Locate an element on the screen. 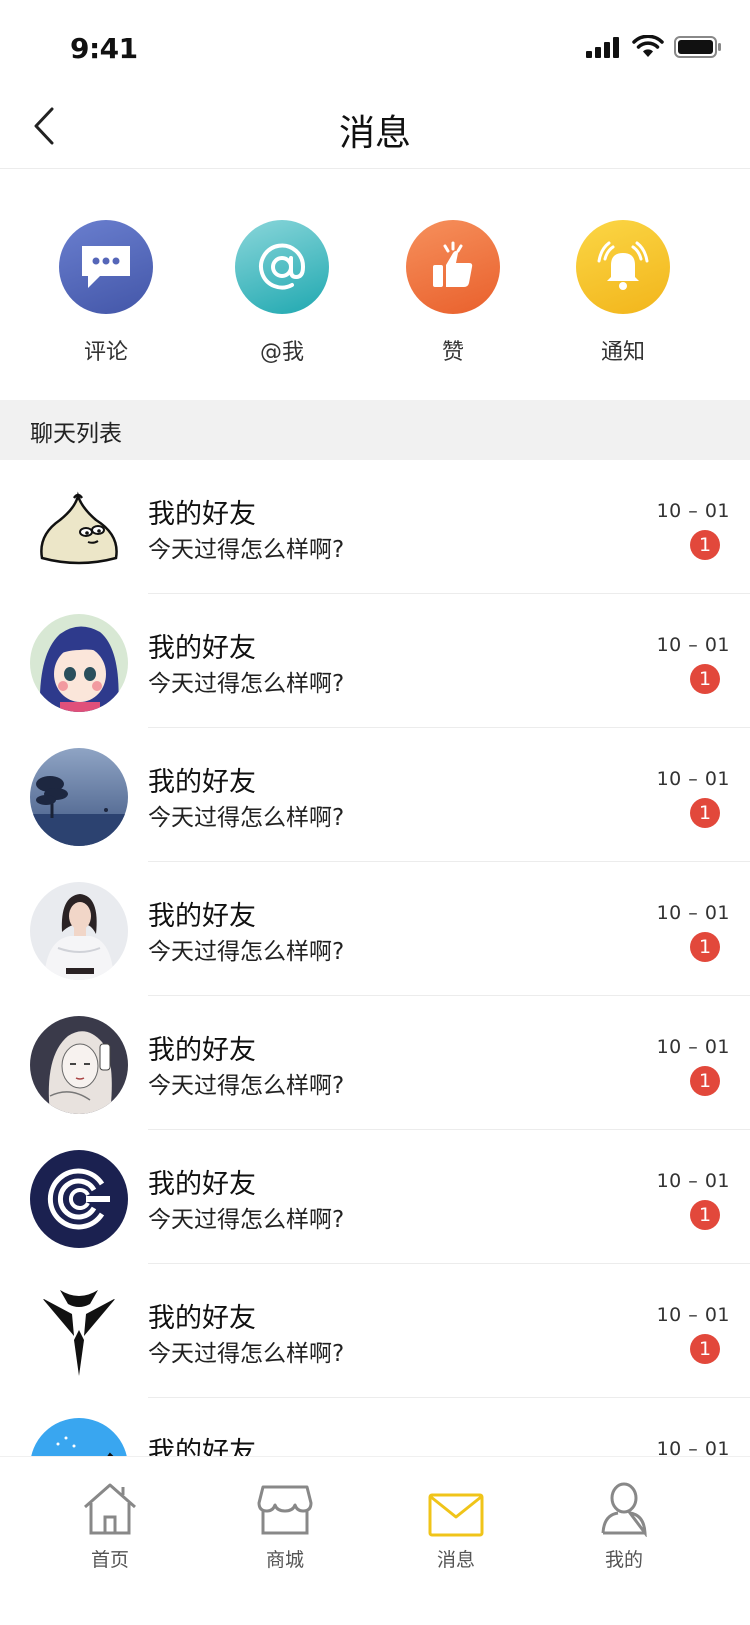  quick-action-comment: 评论 is located at coordinates (106, 293).